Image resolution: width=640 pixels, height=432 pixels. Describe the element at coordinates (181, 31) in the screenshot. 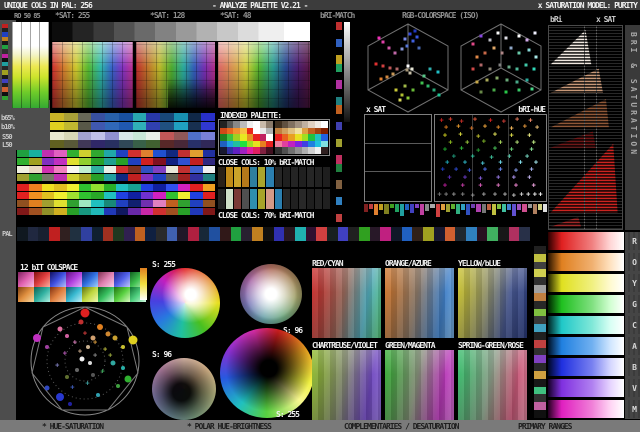

I see `grey-steps-strip` at that location.